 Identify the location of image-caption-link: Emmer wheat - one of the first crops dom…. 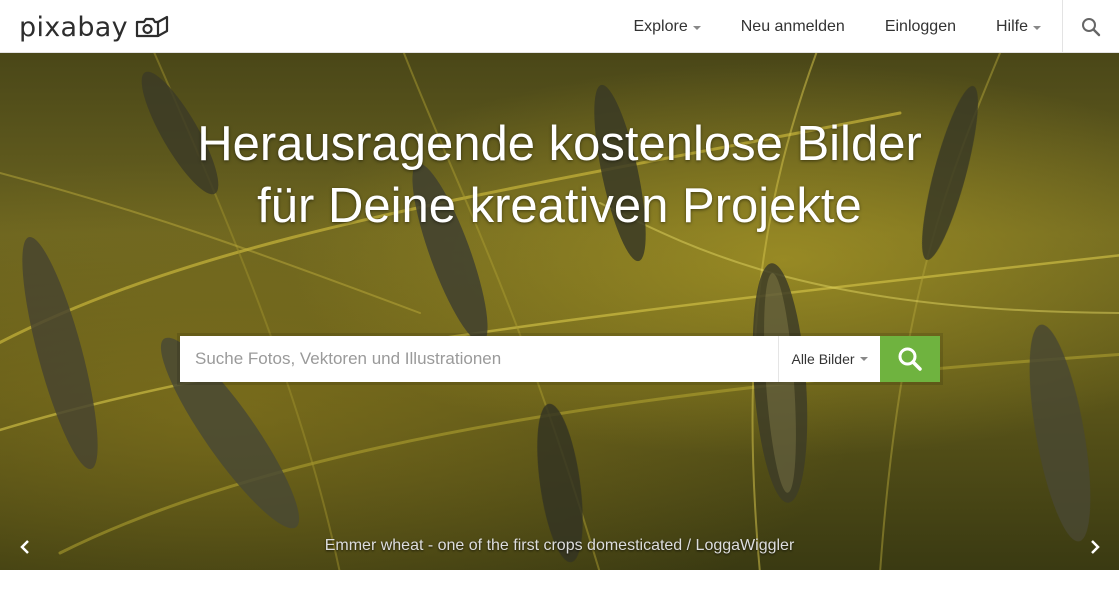
(559, 546).